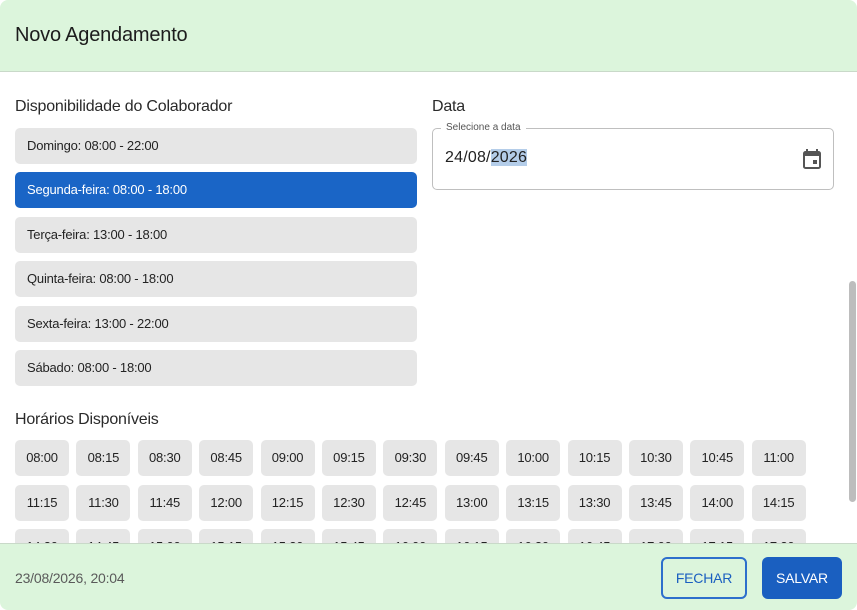 This screenshot has width=857, height=610. I want to click on availability-item: Segunda-feira: 08:00 - 18:00, so click(216, 190).